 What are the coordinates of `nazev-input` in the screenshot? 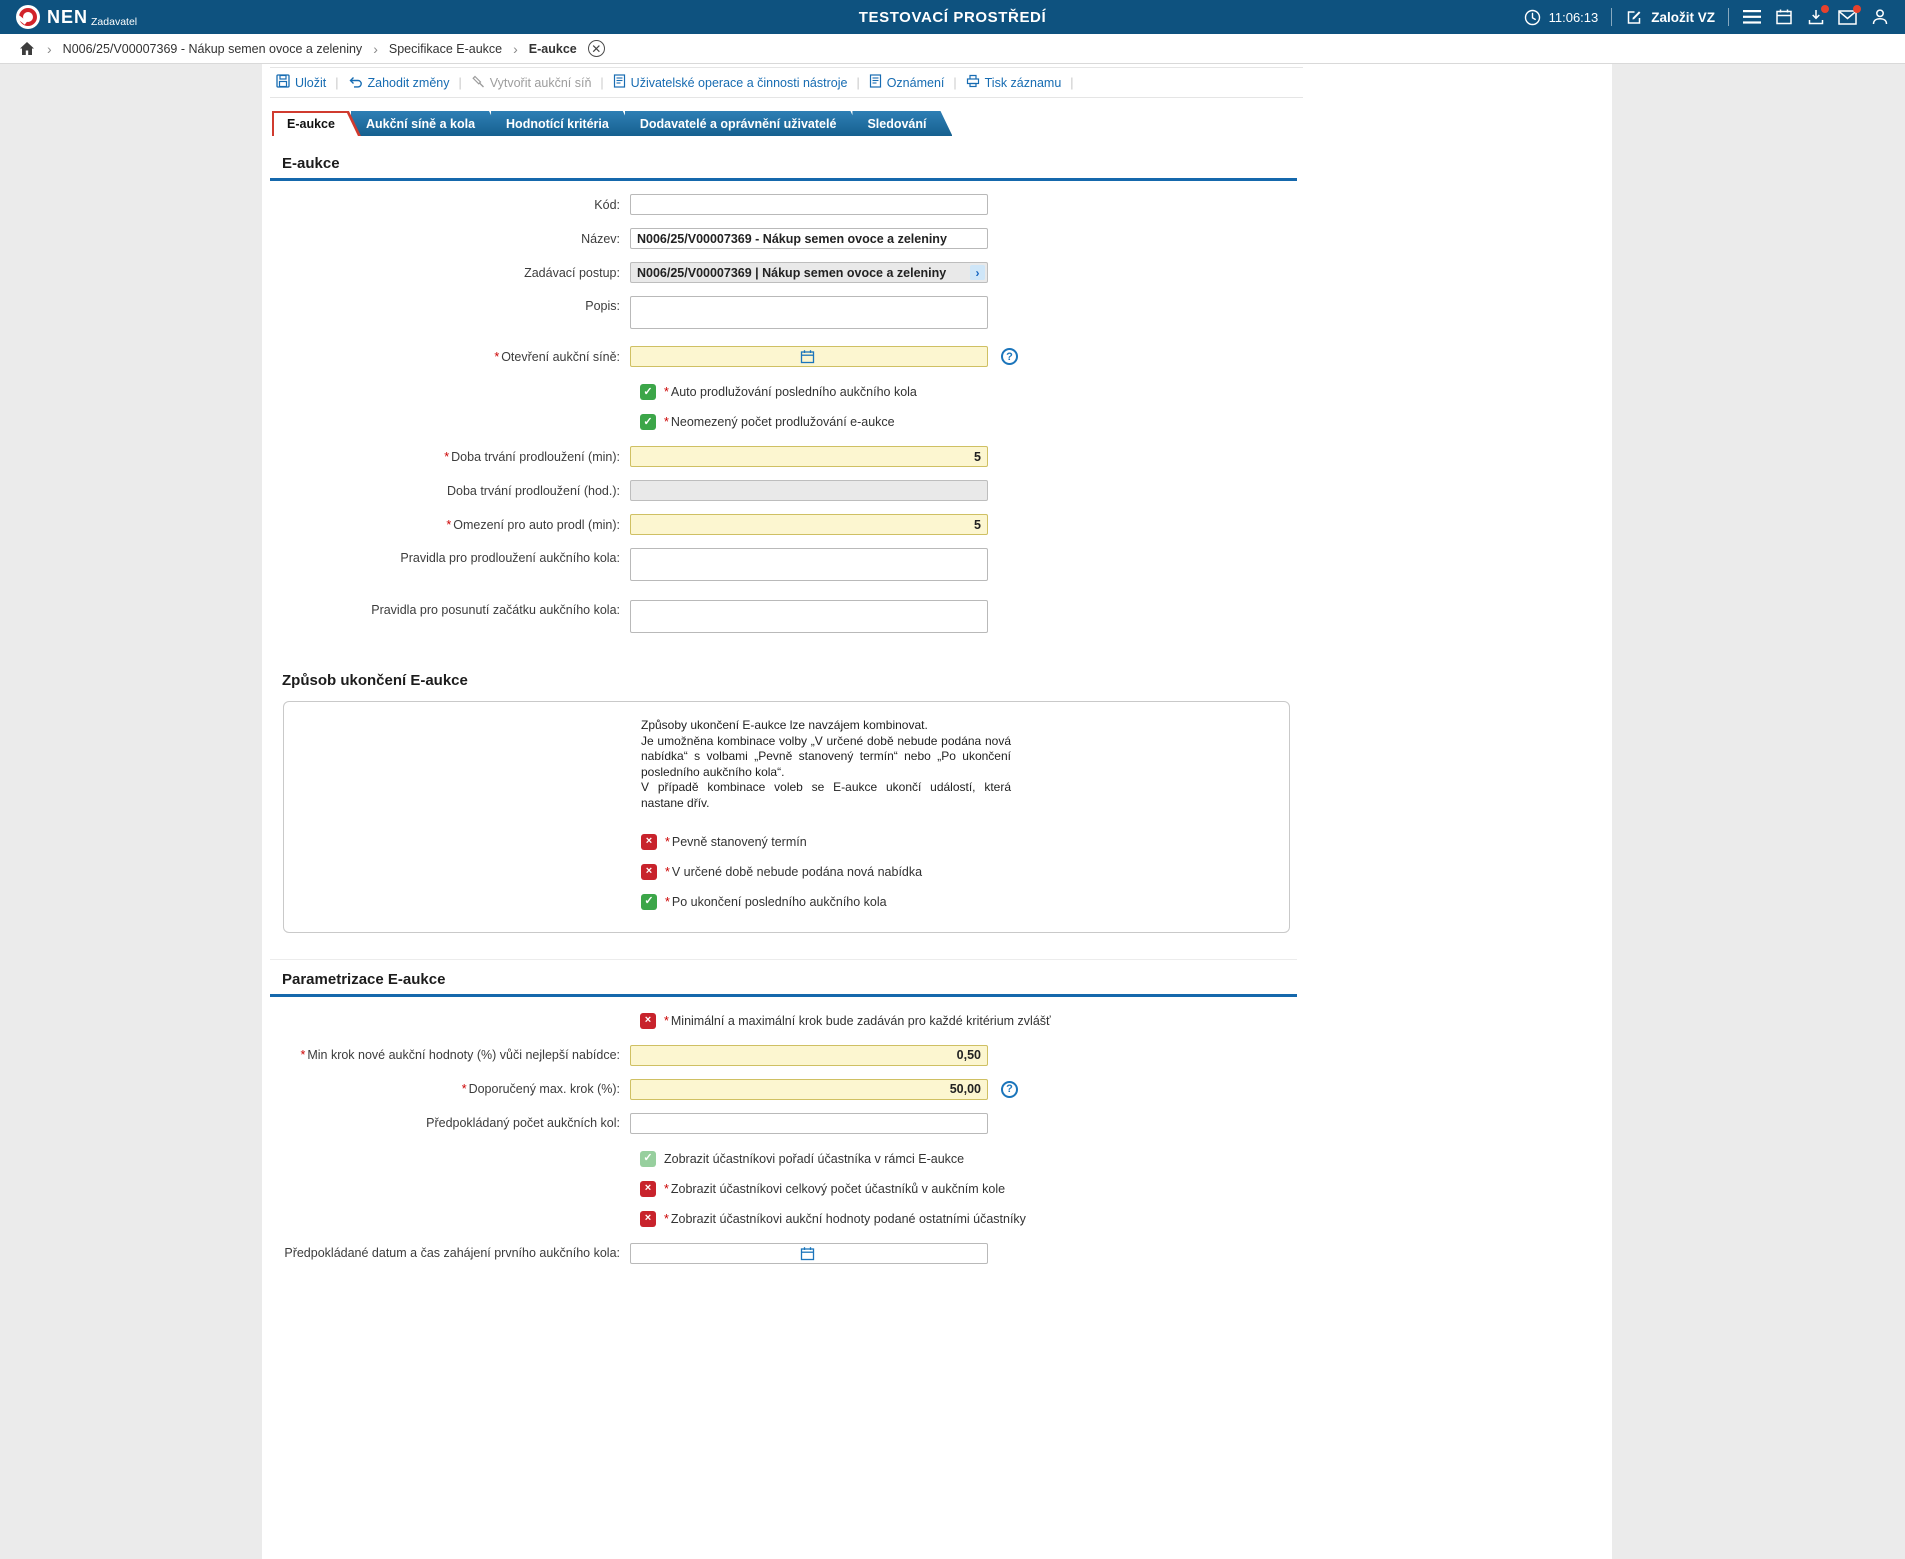 It's located at (809, 238).